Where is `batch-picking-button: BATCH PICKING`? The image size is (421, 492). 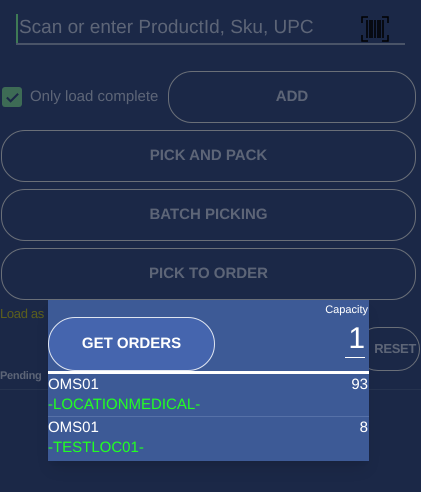
batch-picking-button: BATCH PICKING is located at coordinates (208, 215).